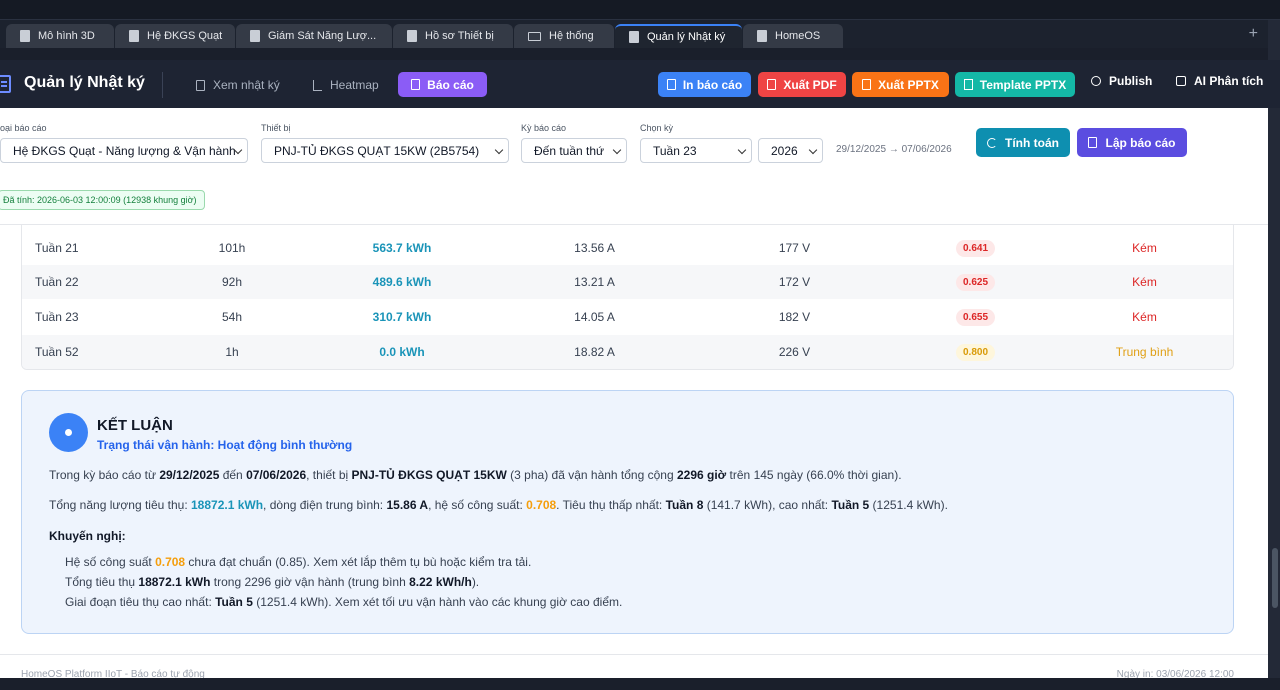 This screenshot has width=1280, height=690. I want to click on export-pptx-button: Xuất PPTX, so click(900, 84).